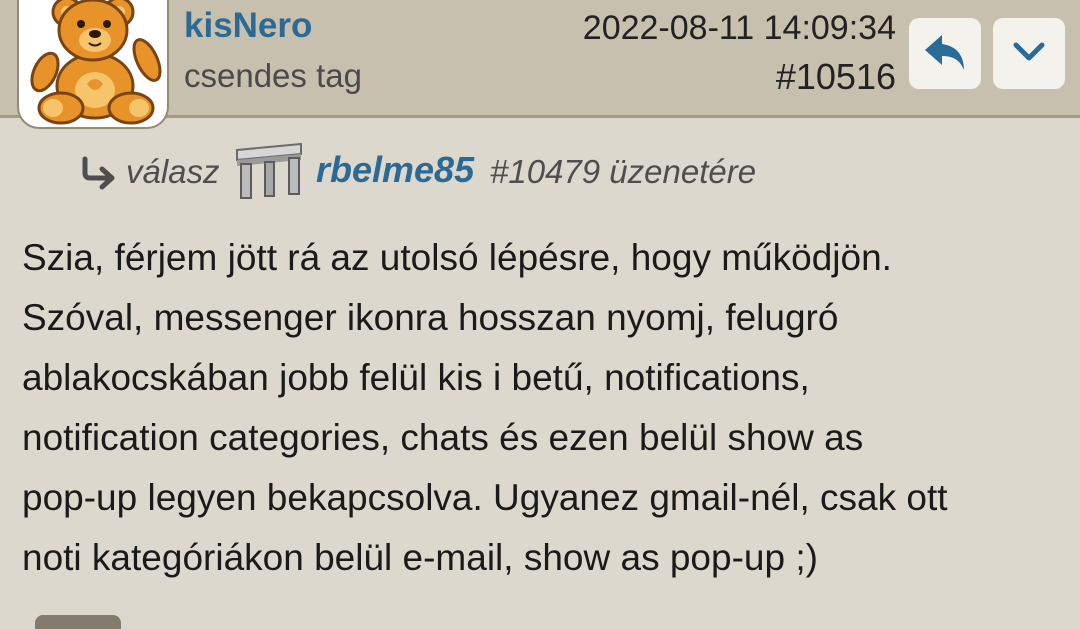 The height and width of the screenshot is (629, 1080). I want to click on post-timestamp: 2022-08-11 14:09:34, so click(739, 28).